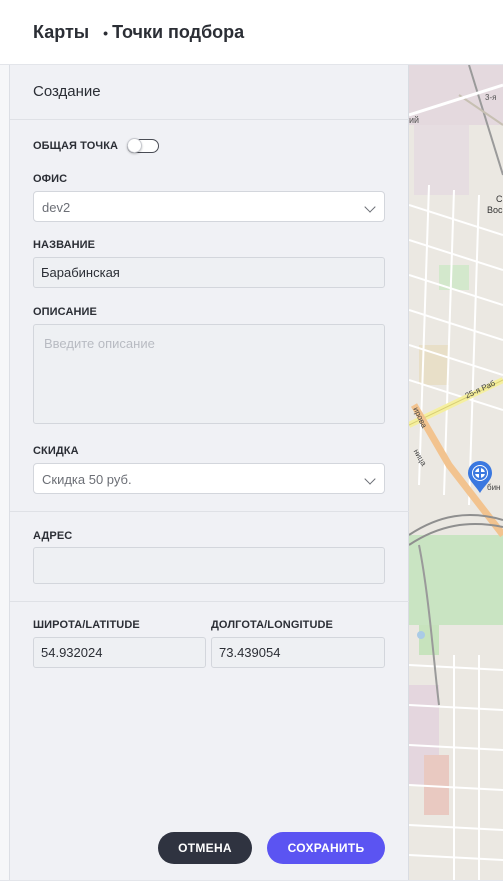 This screenshot has height=881, width=503. Describe the element at coordinates (86, 625) in the screenshot. I see `latitude-label: ШИРОТА/LATITUDE` at that location.